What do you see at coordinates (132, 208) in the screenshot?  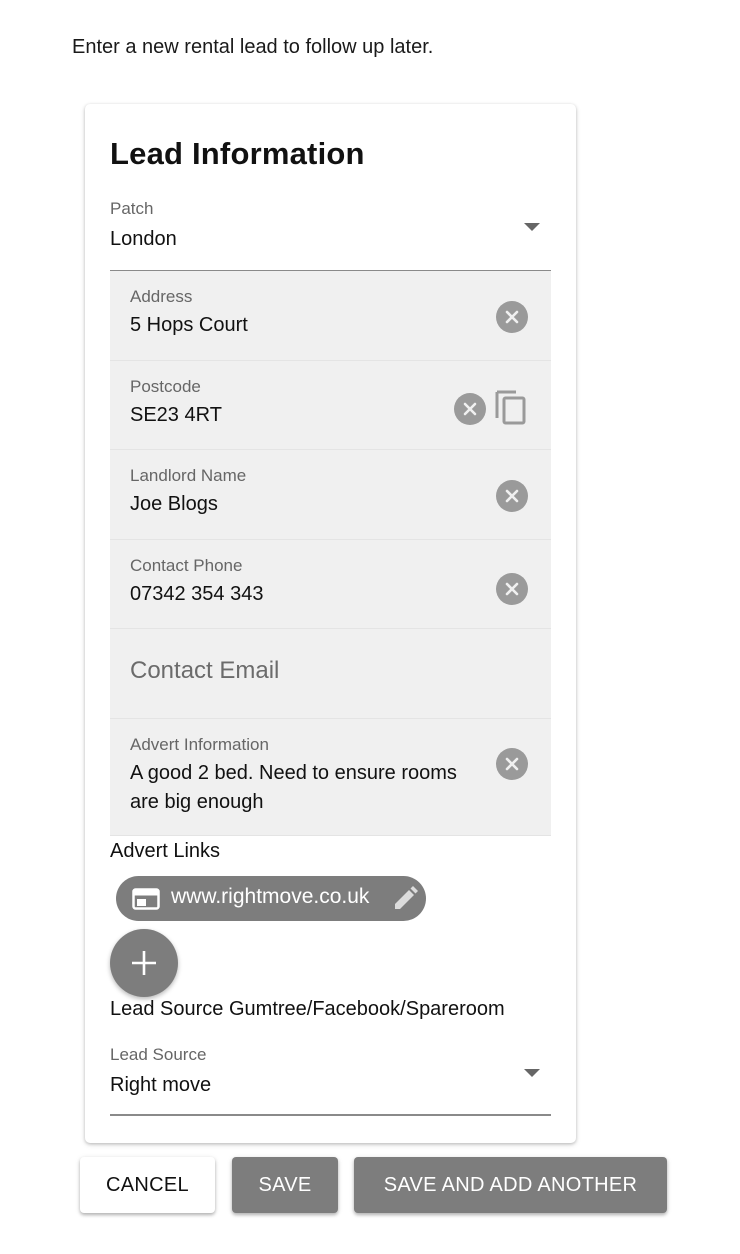 I see `patch-label: Patch` at bounding box center [132, 208].